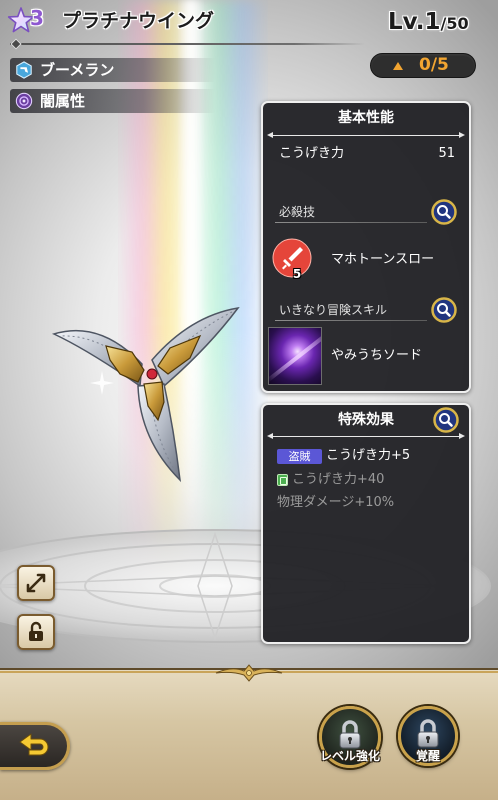 Image resolution: width=498 pixels, height=800 pixels. Describe the element at coordinates (377, 355) in the screenshot. I see `adventure-skill-name: やみうちソード` at that location.